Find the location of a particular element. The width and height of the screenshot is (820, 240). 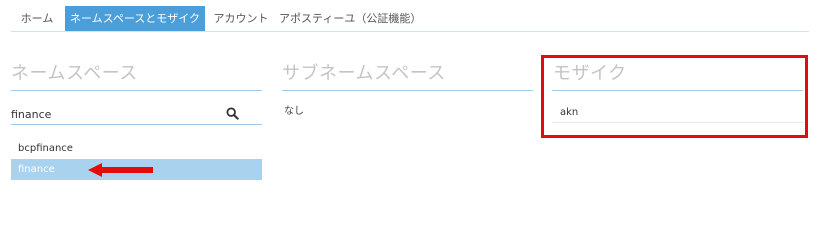

tab-home: ホーム is located at coordinates (37, 18).